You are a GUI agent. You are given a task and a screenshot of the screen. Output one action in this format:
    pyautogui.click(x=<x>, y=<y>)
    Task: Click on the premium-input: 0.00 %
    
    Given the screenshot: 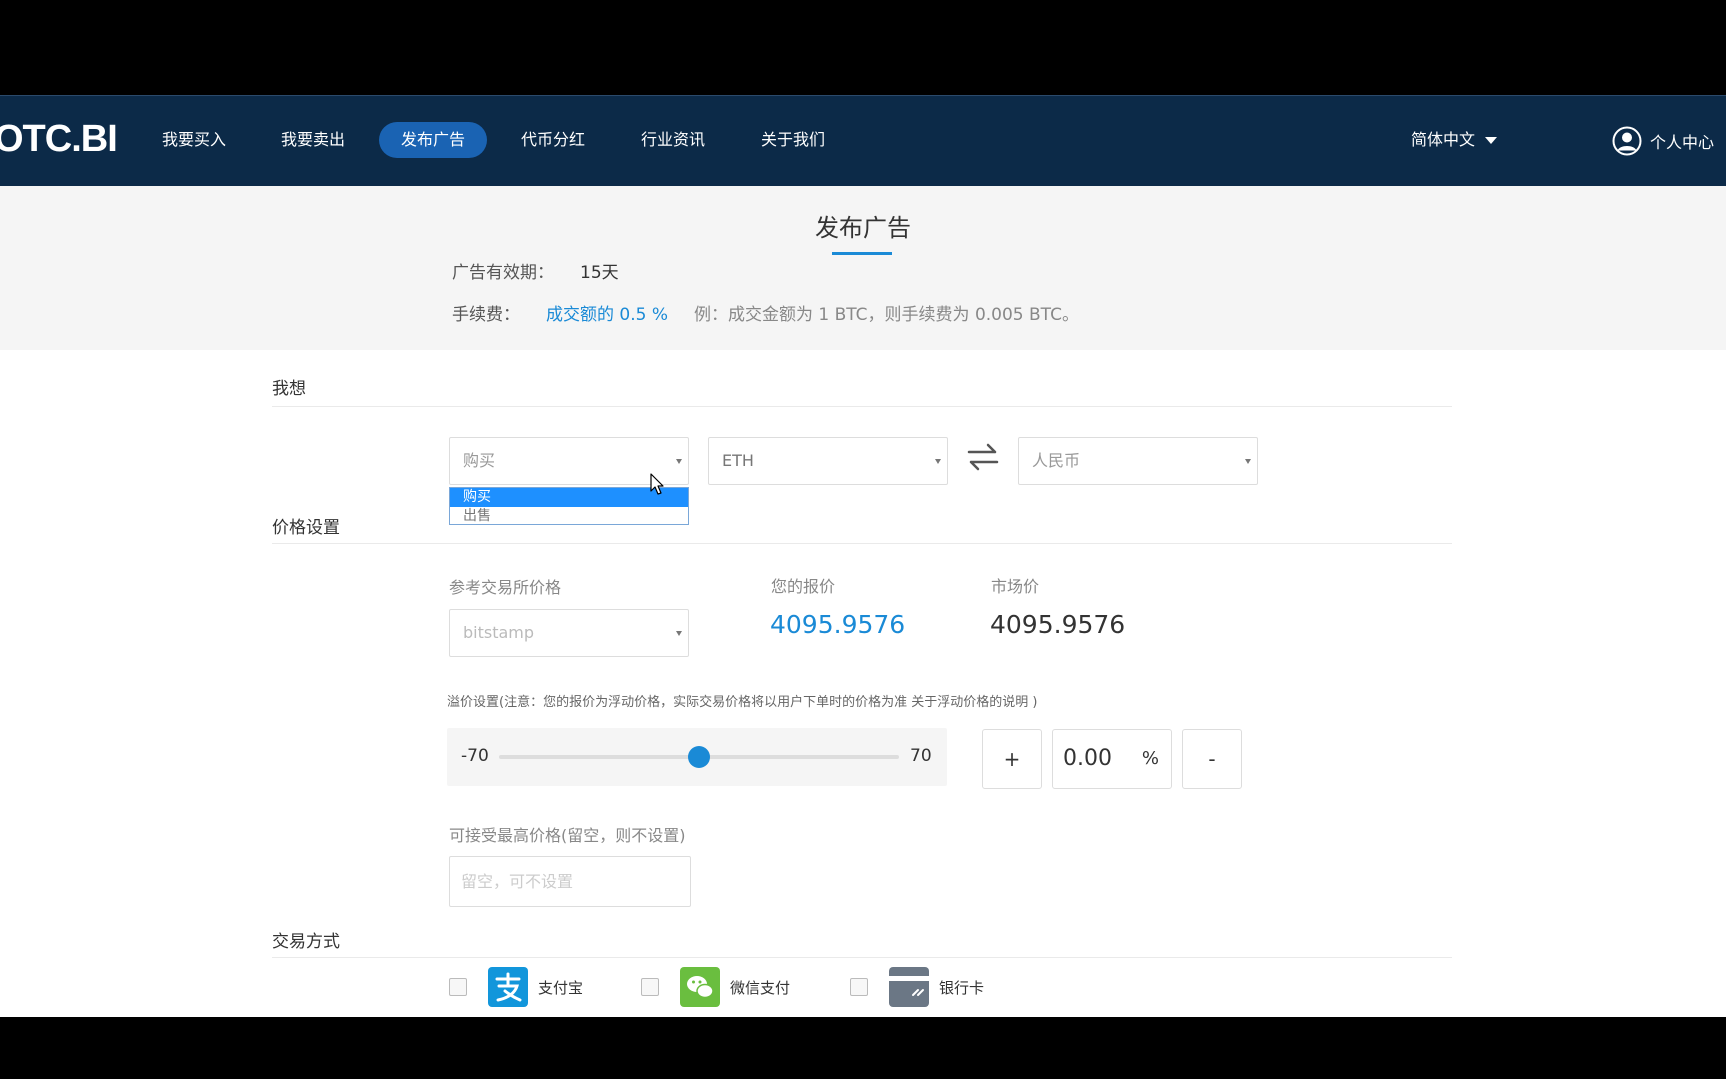 What is the action you would take?
    pyautogui.click(x=1112, y=759)
    